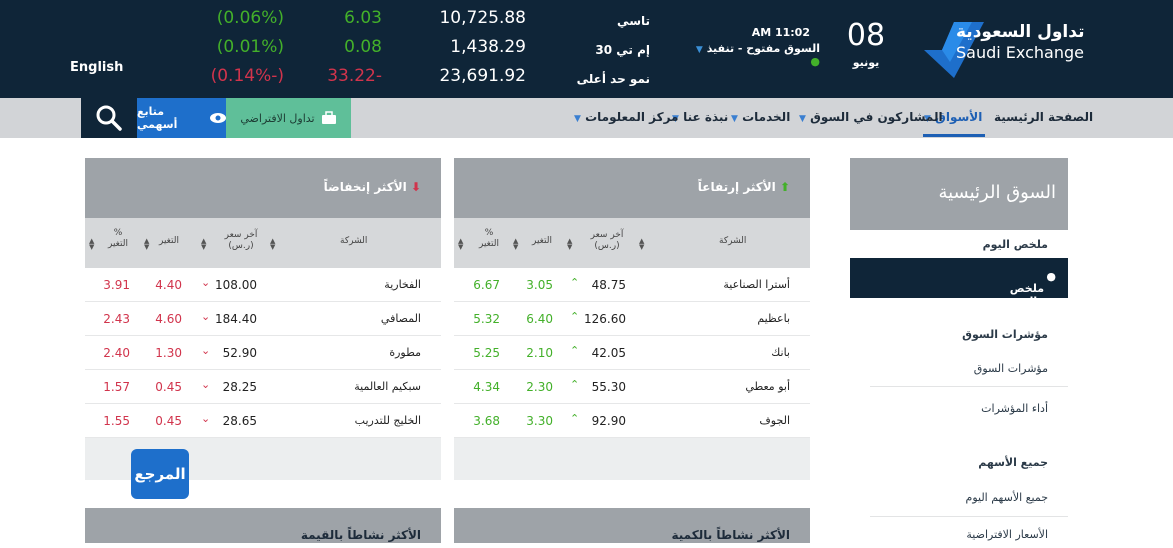  I want to click on sidebar-item-indices: مؤشرات السوق, so click(1011, 368).